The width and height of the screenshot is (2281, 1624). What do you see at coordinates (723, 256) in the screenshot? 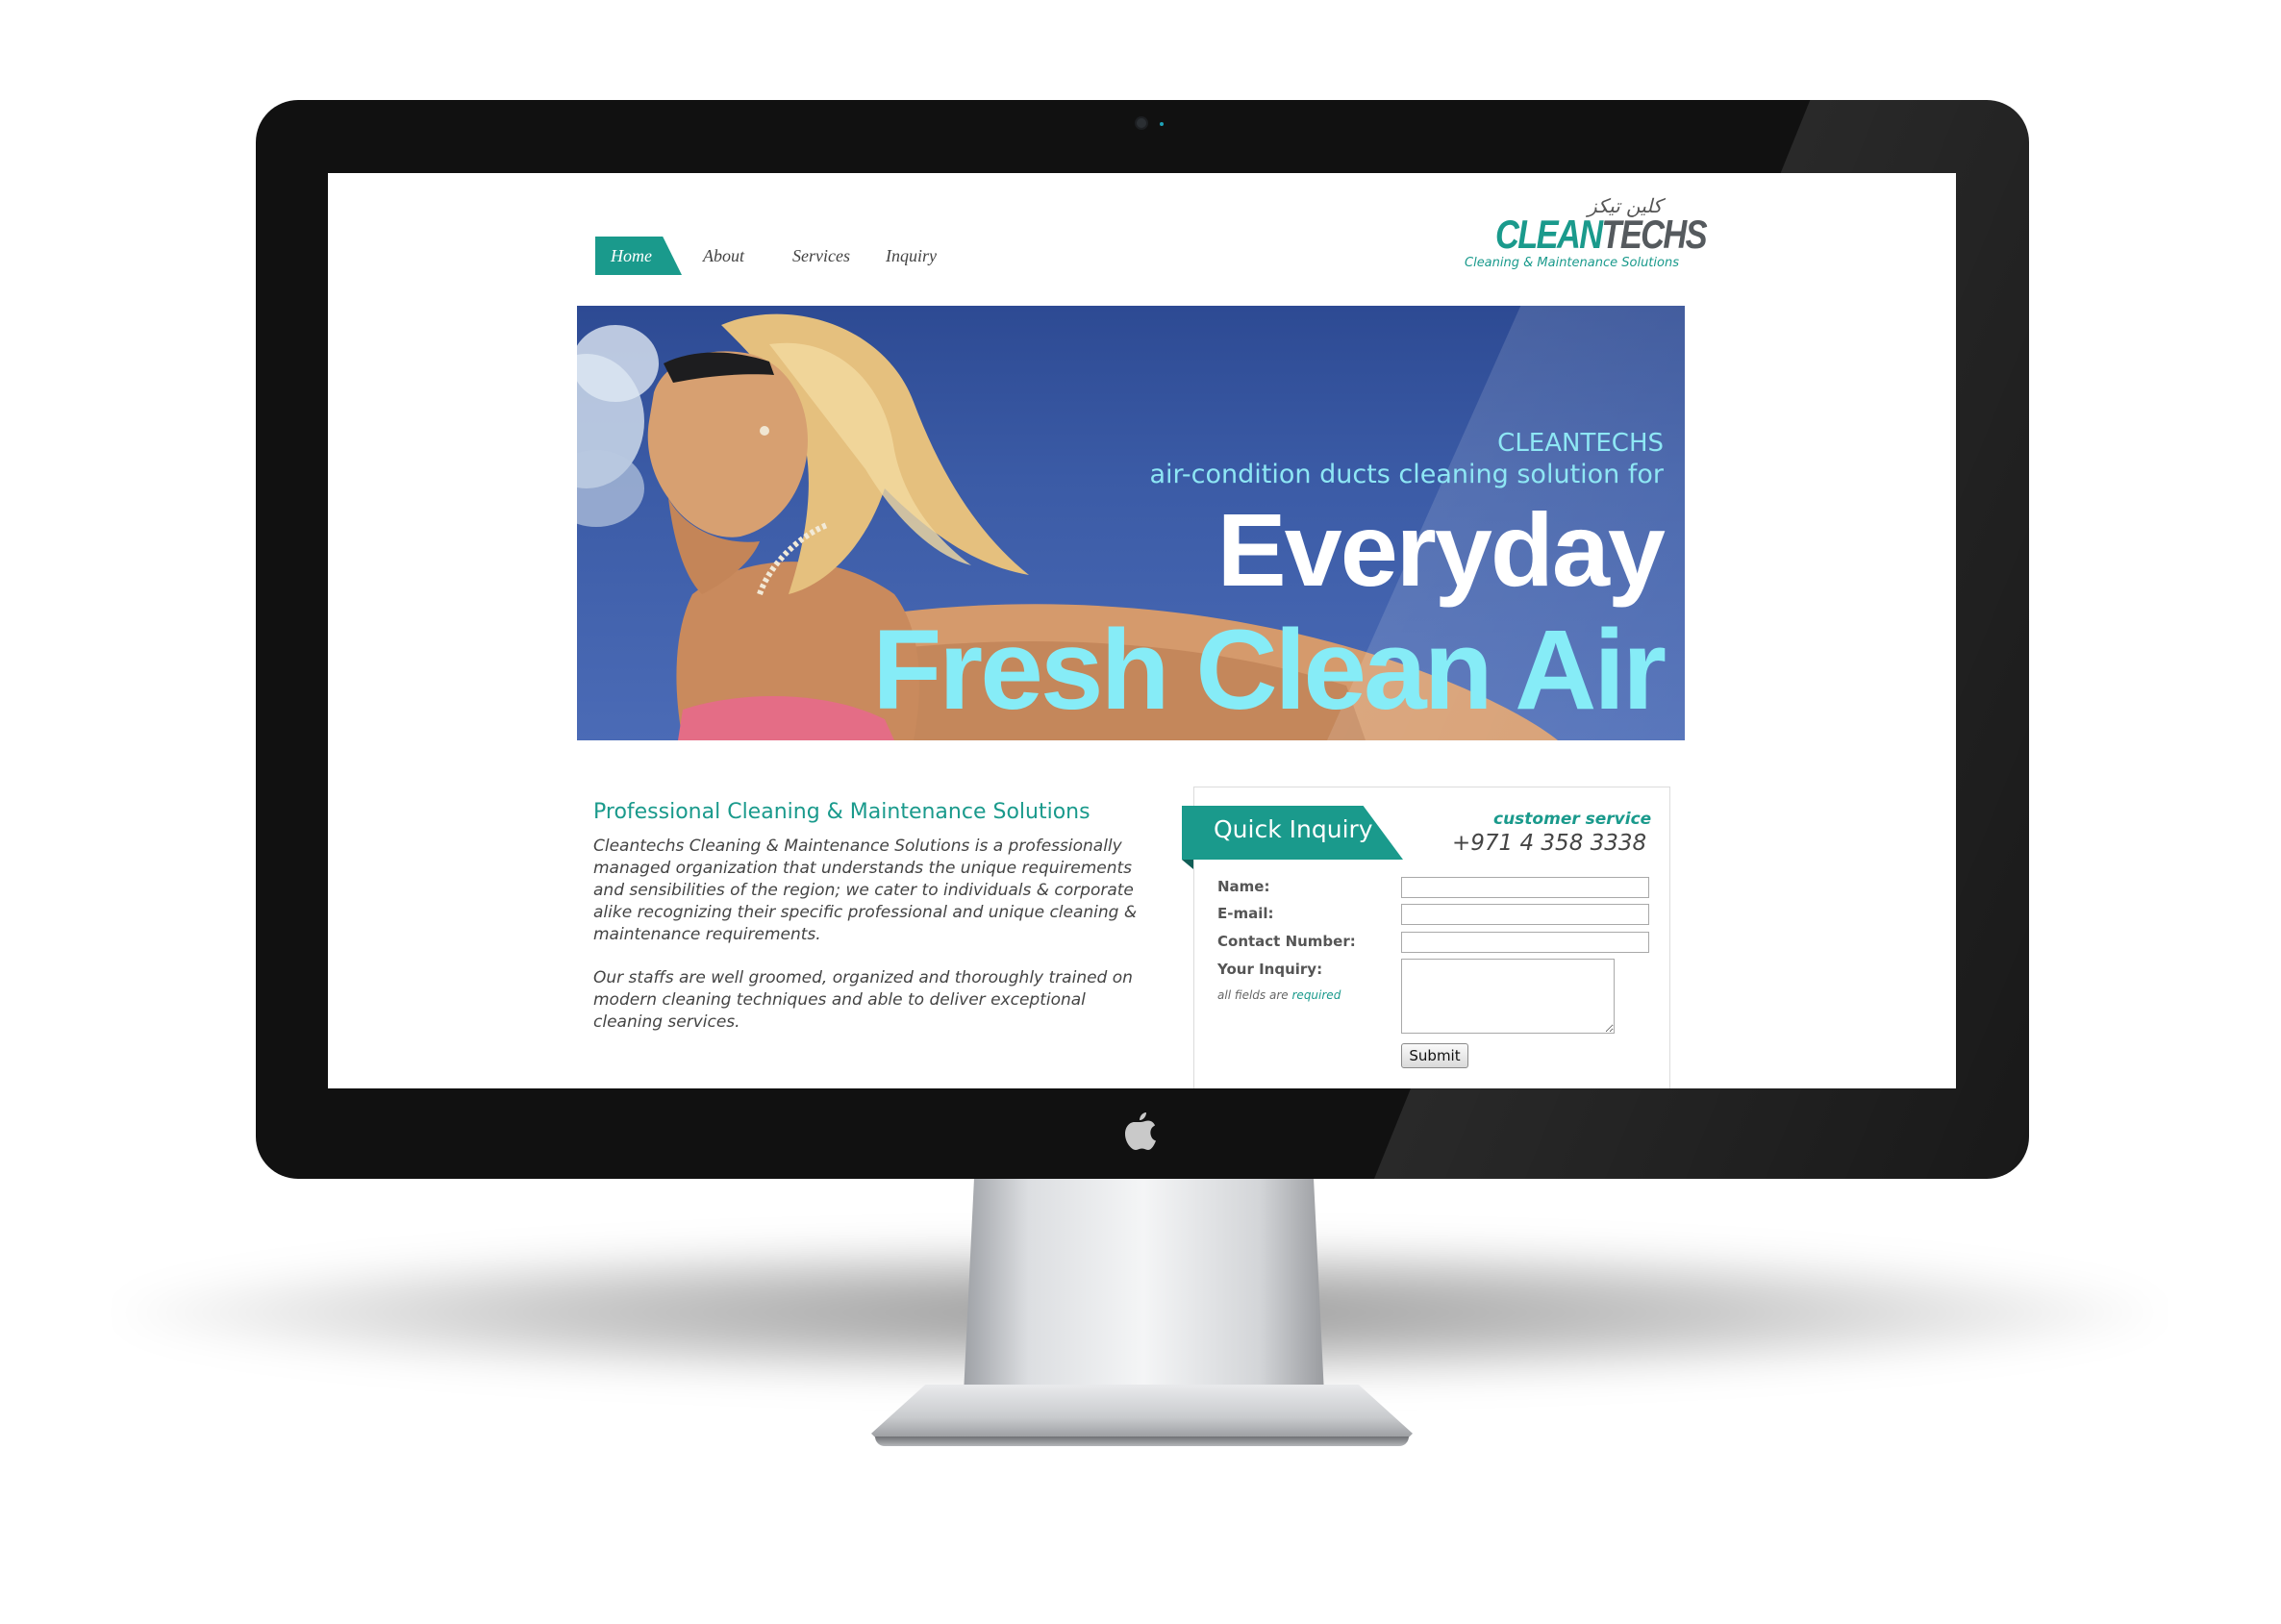
I see `nav-about-link: About` at bounding box center [723, 256].